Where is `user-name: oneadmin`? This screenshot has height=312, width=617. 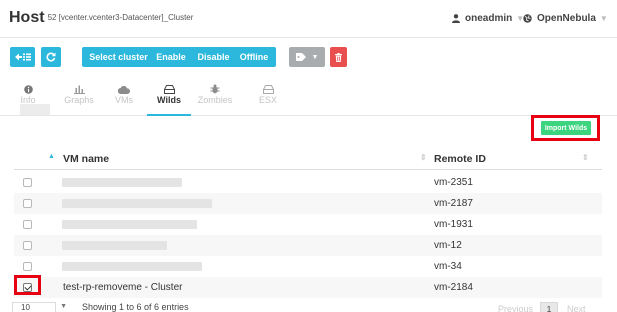 user-name: oneadmin is located at coordinates (489, 18).